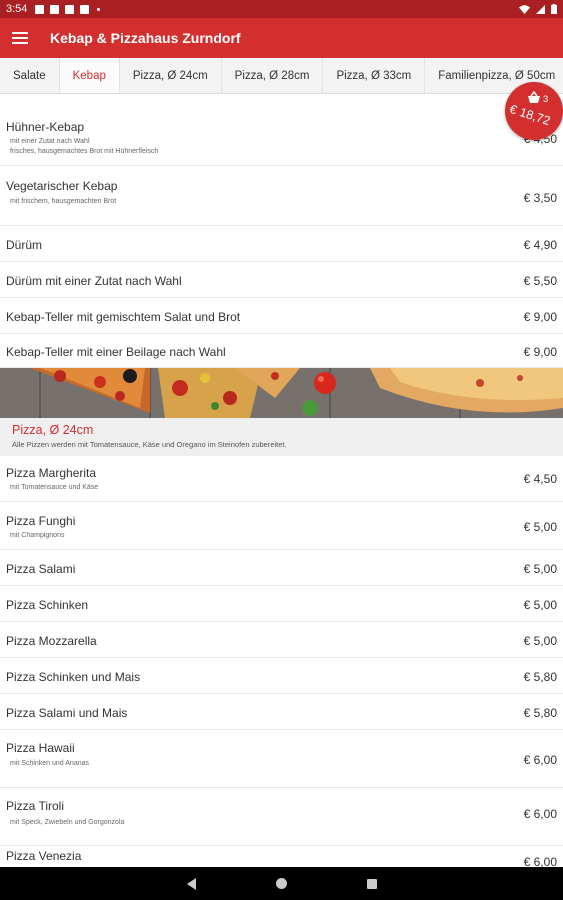 Image resolution: width=563 pixels, height=900 pixels. Describe the element at coordinates (281, 856) in the screenshot. I see `menu-item-pizza-venezia: Pizza Venezia € 6,00` at that location.